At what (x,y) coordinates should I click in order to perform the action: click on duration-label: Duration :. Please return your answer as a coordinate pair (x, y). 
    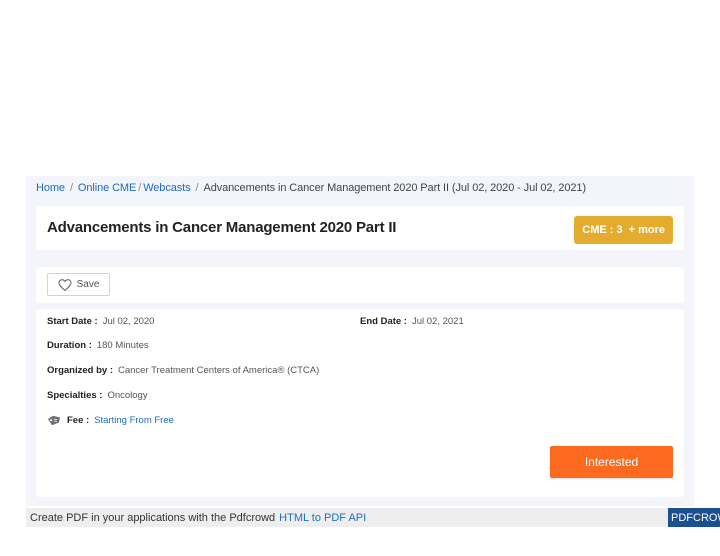
    Looking at the image, I should click on (69, 345).